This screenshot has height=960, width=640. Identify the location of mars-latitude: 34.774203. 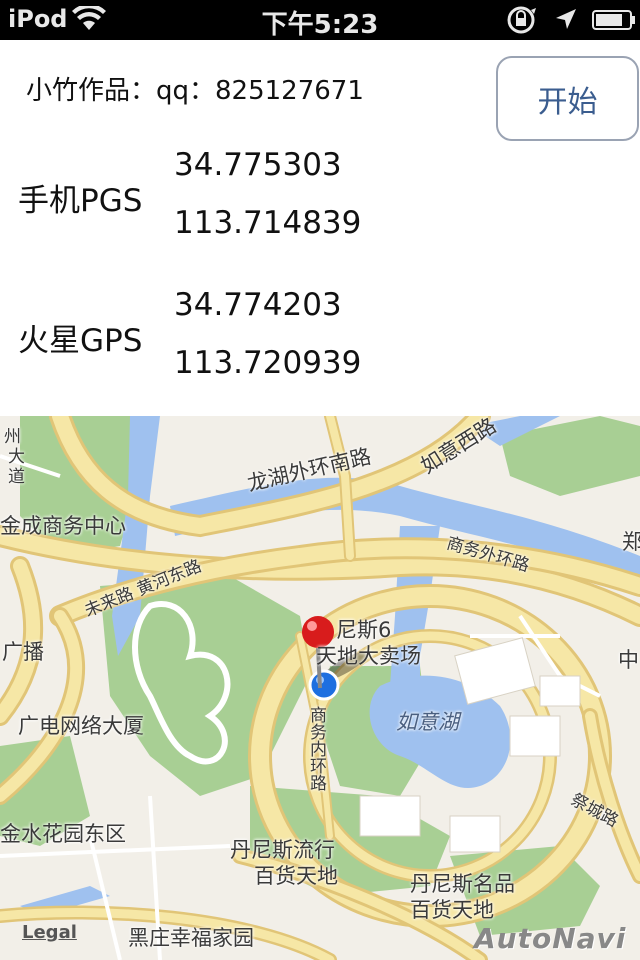
(258, 305).